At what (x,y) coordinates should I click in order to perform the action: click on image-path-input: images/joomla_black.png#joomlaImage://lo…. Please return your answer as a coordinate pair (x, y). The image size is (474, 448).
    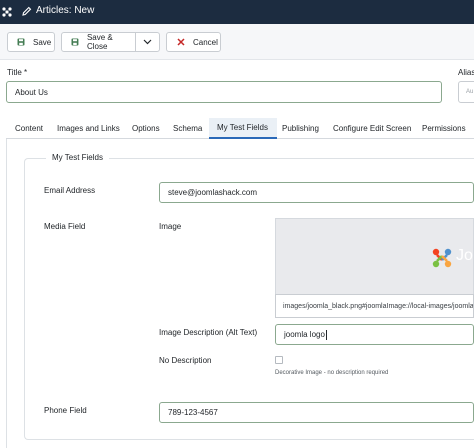
    Looking at the image, I should click on (374, 306).